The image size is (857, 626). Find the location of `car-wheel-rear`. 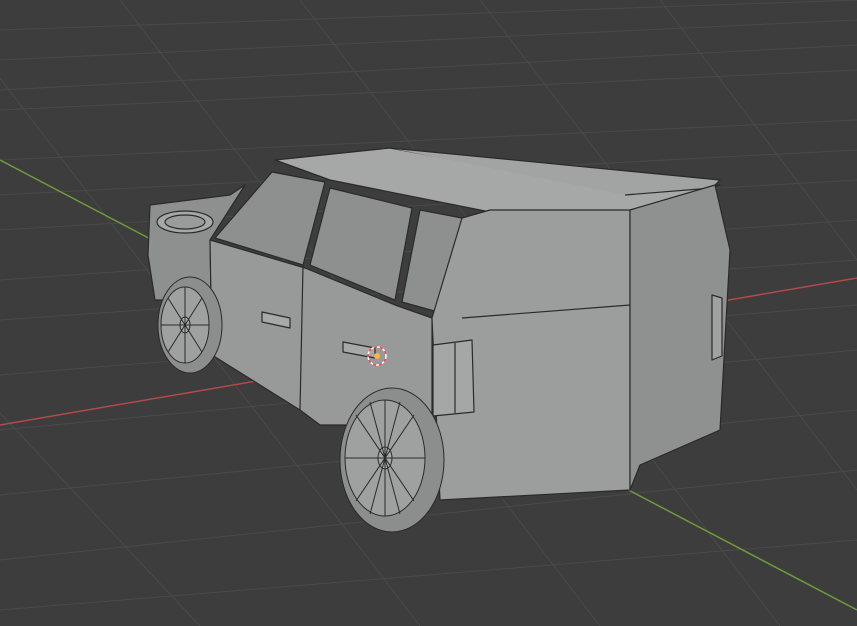

car-wheel-rear is located at coordinates (392, 460).